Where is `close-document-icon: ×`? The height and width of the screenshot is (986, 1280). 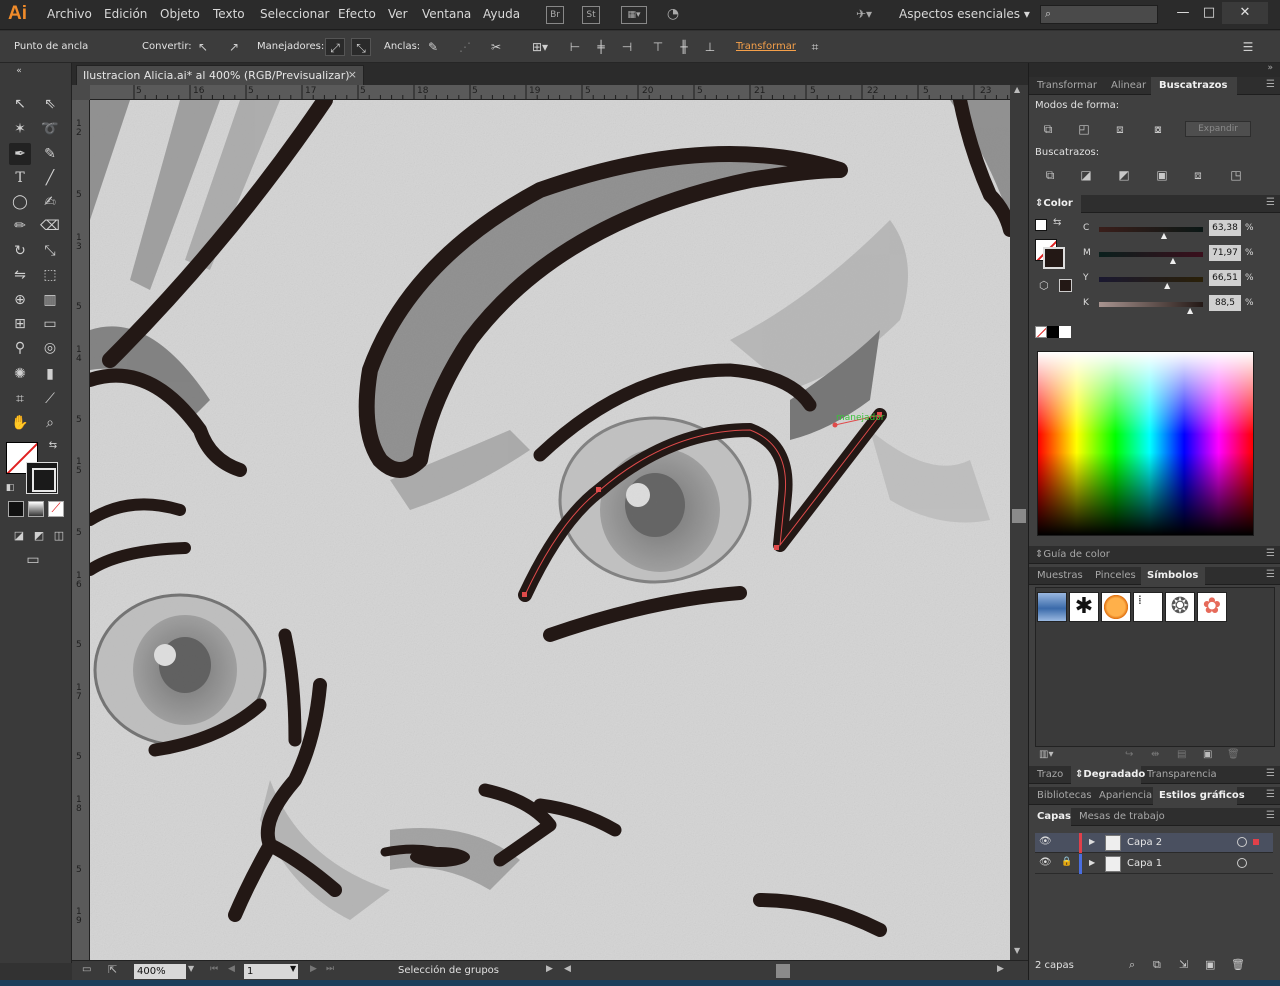 close-document-icon: × is located at coordinates (352, 74).